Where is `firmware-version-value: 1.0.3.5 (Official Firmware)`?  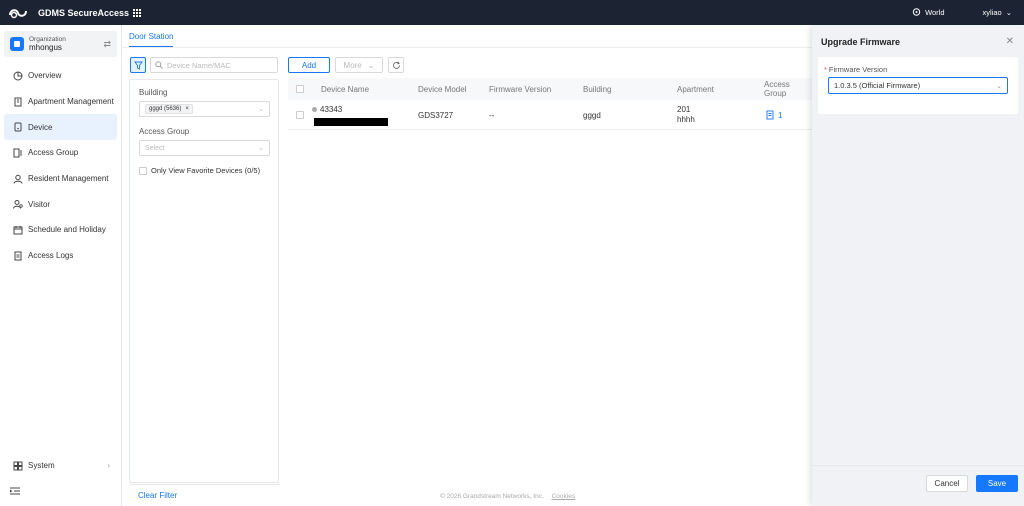 firmware-version-value: 1.0.3.5 (Official Firmware) is located at coordinates (877, 85).